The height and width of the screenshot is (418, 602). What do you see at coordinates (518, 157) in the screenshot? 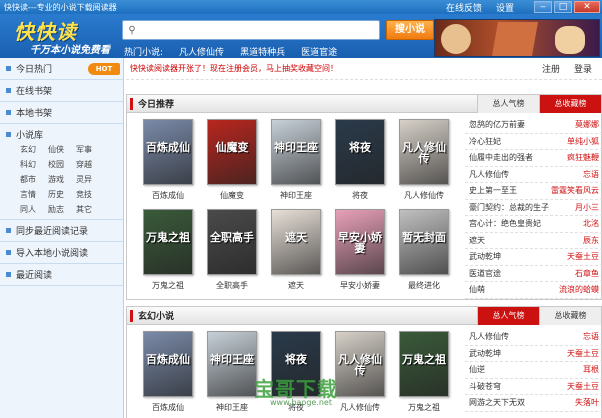
I see `ranking-book-name: 仙履中走出的强者` at bounding box center [518, 157].